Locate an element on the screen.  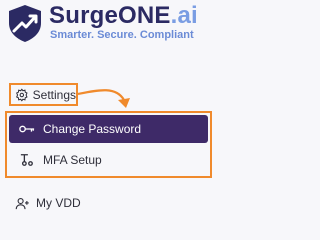
submenu-item-mfa-setup: MFA Setup is located at coordinates (108, 160).